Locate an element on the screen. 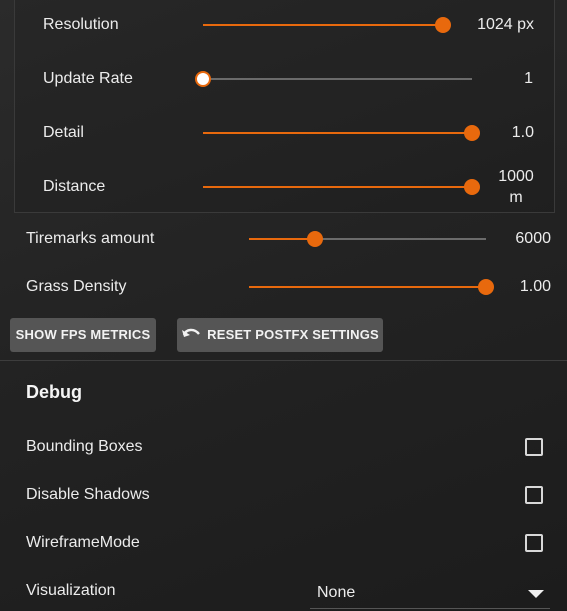  distance-value: 1000 m is located at coordinates (516, 187).